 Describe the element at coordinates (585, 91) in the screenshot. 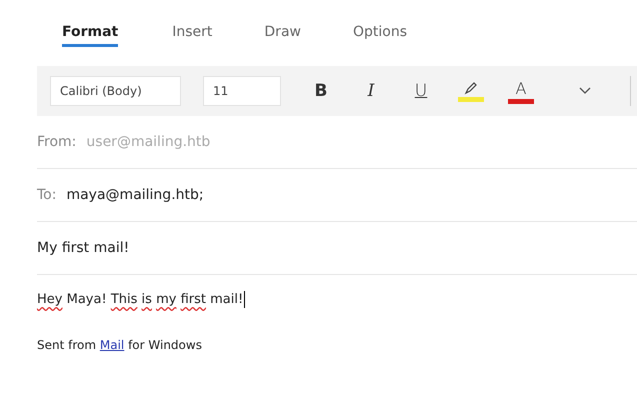

I see `chevron-down-icon` at that location.